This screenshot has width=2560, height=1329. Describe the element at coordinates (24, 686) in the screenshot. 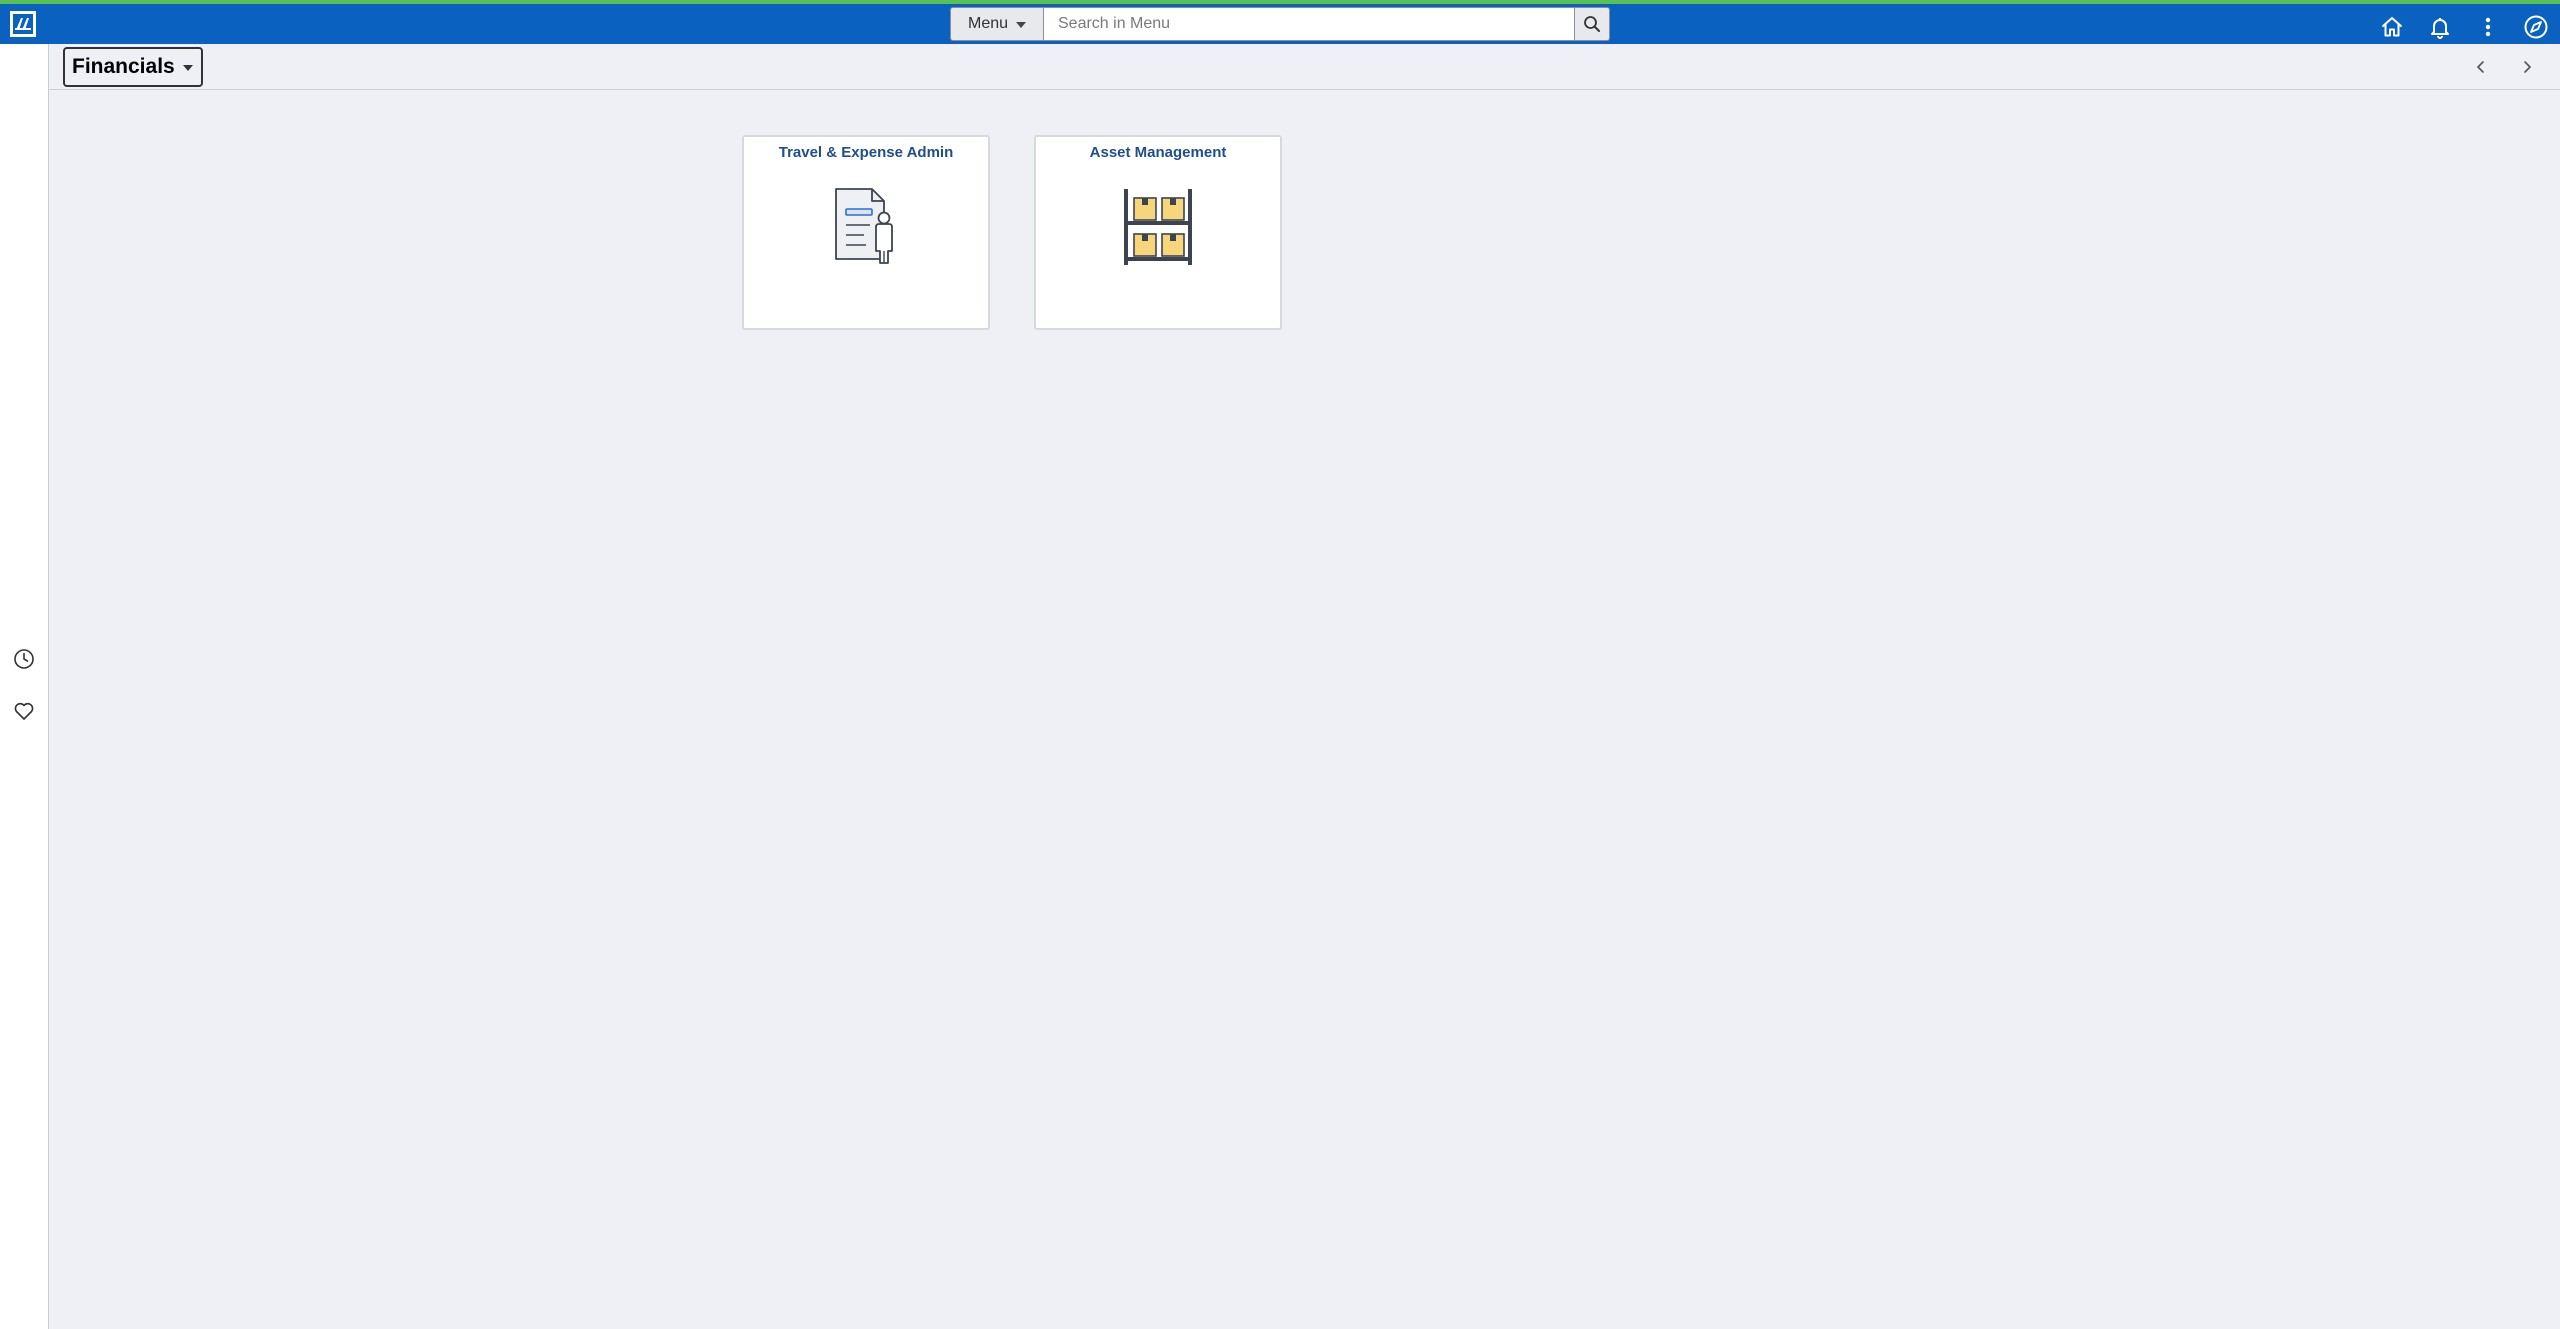

I see `left-side-rail` at that location.